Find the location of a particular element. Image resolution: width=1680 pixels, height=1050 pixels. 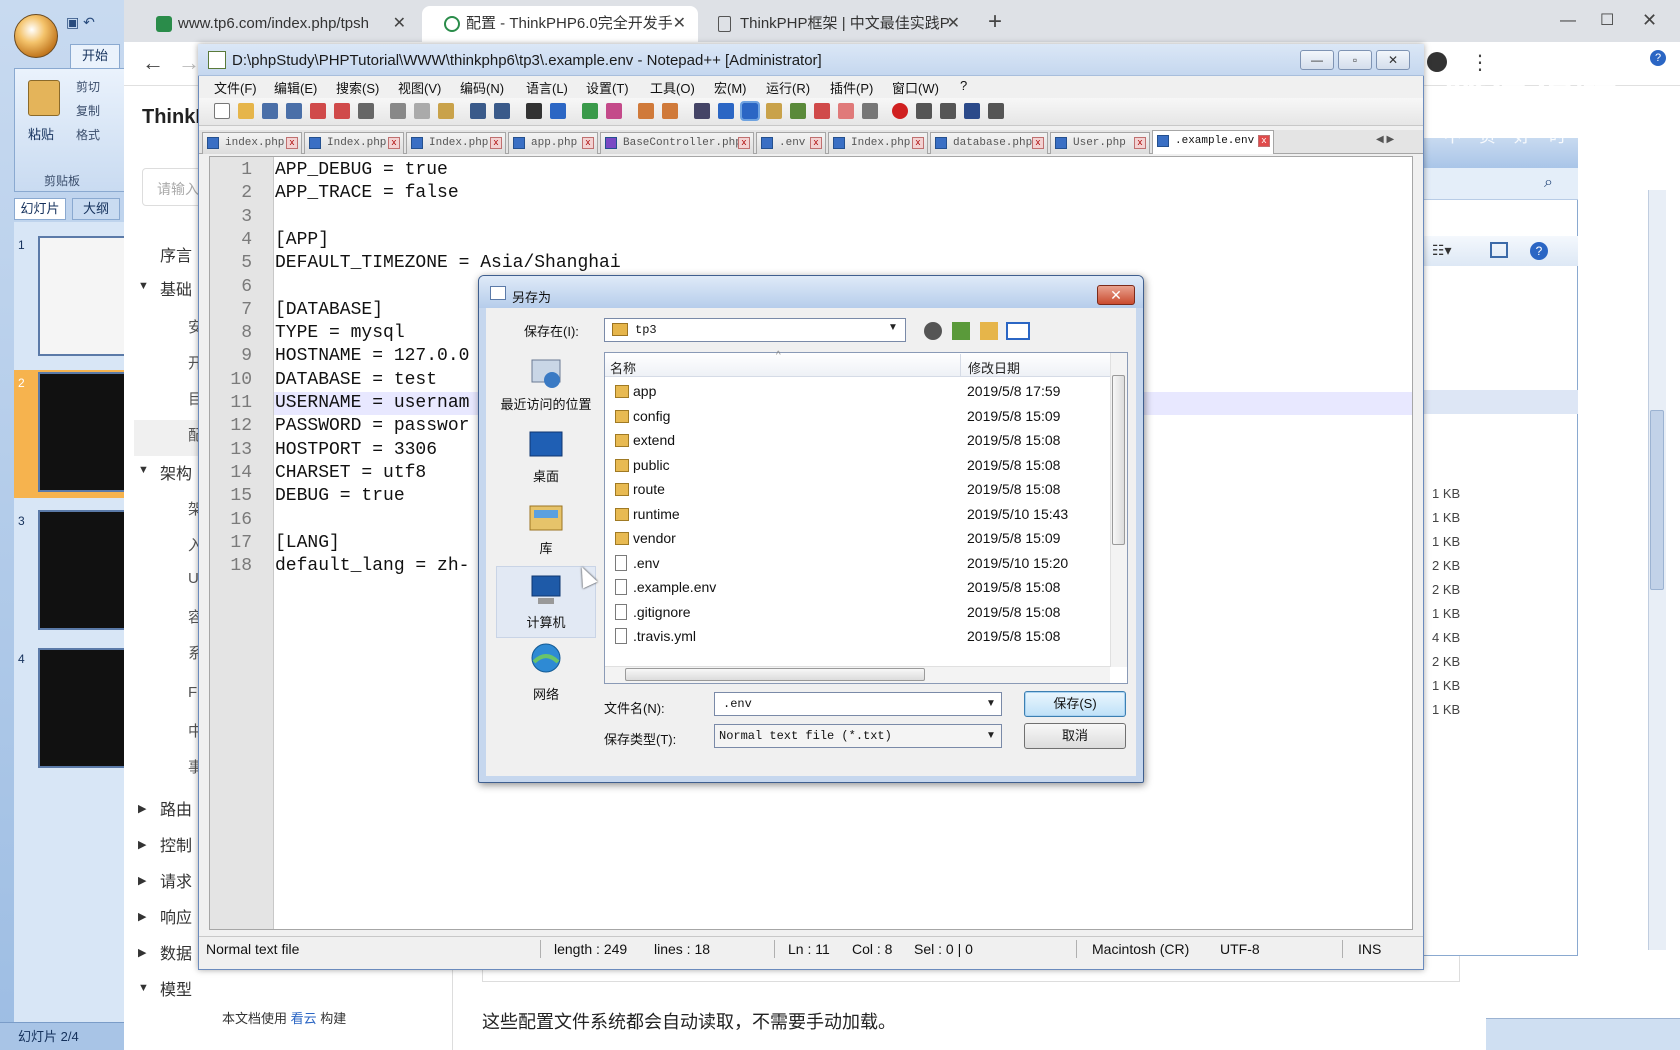

nav-subitem: F is located at coordinates (192, 692).